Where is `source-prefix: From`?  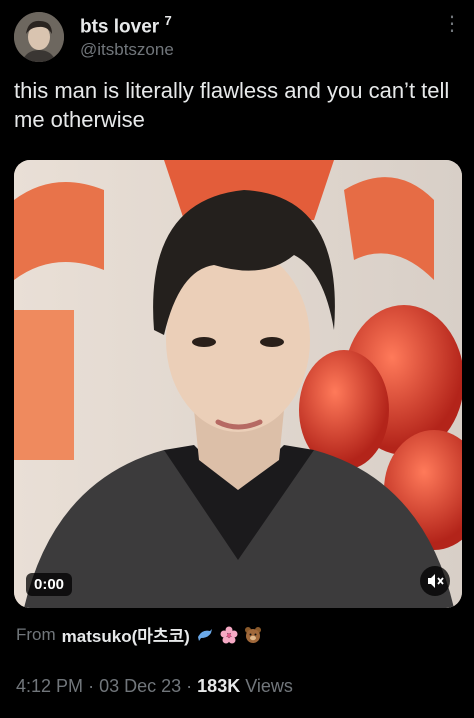 source-prefix: From is located at coordinates (36, 634).